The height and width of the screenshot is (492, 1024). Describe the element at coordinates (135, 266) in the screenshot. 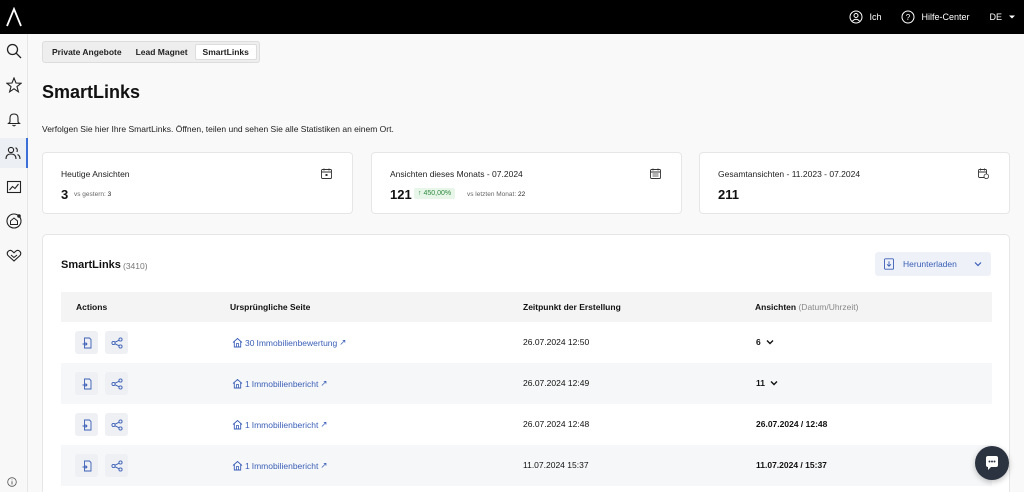

I see `panel-count: (3410)` at that location.